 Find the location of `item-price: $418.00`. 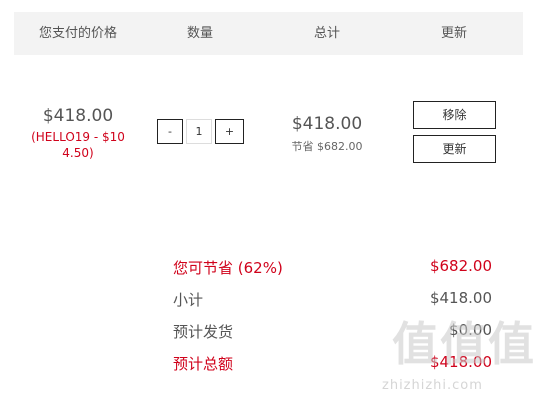

item-price: $418.00 is located at coordinates (78, 116).